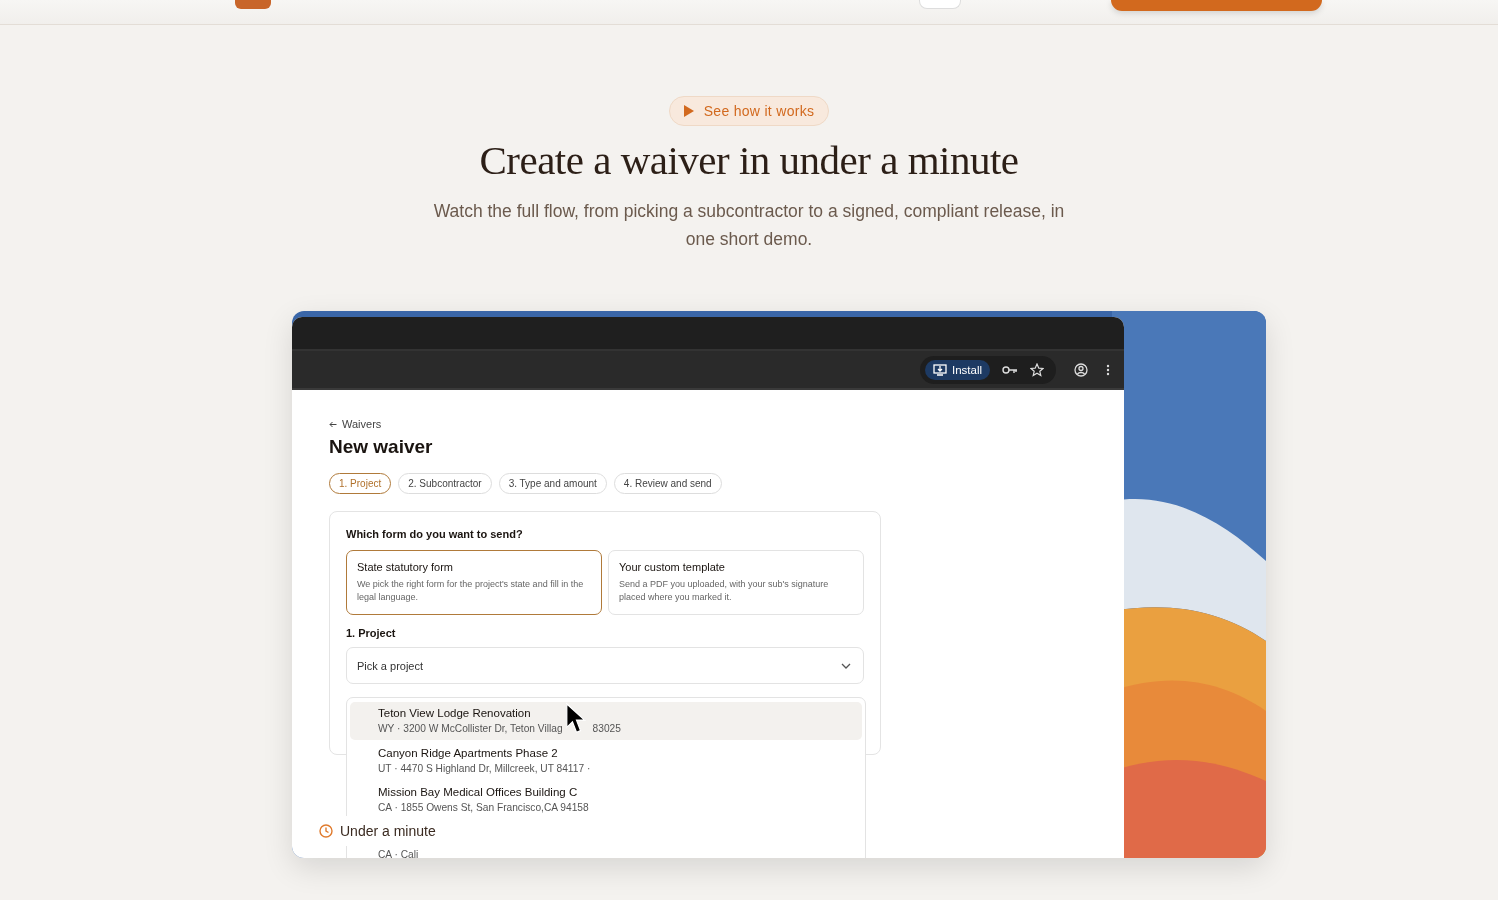 This screenshot has width=1498, height=900. I want to click on project-option: CA · Cali, so click(606, 853).